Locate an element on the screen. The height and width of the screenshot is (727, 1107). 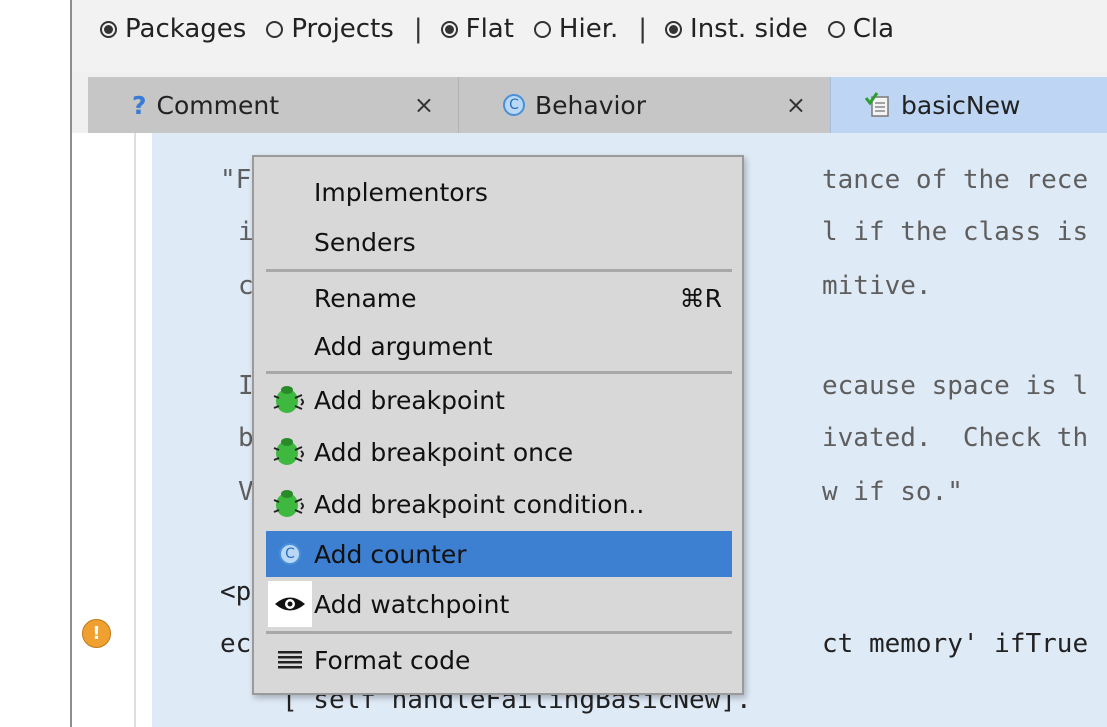
eye-icon is located at coordinates (290, 604).